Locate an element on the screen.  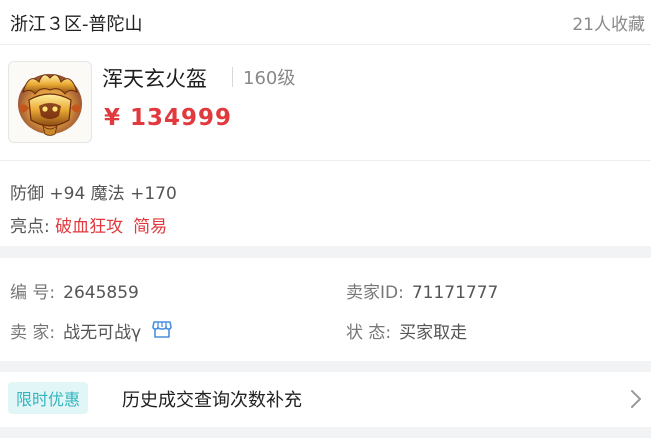
item-number-value: 2645859 is located at coordinates (101, 293).